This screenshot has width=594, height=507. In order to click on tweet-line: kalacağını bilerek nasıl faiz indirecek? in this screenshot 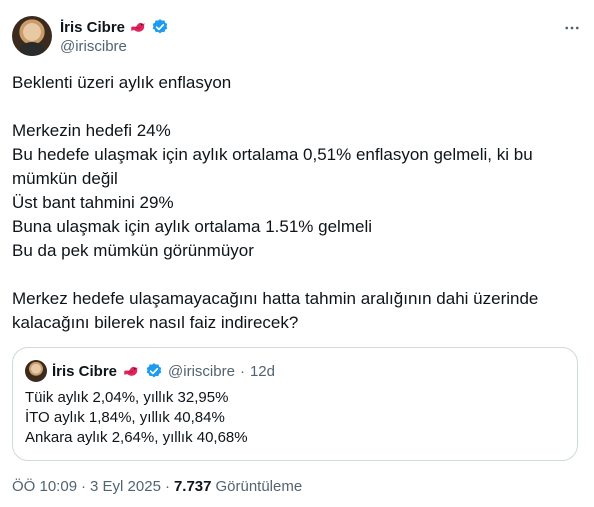, I will do `click(155, 322)`.